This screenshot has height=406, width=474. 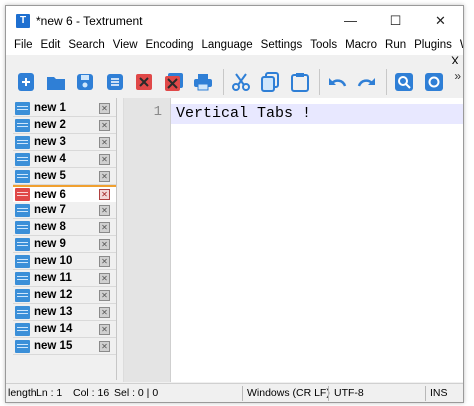 What do you see at coordinates (50, 108) in the screenshot?
I see `tab-label: new 1` at bounding box center [50, 108].